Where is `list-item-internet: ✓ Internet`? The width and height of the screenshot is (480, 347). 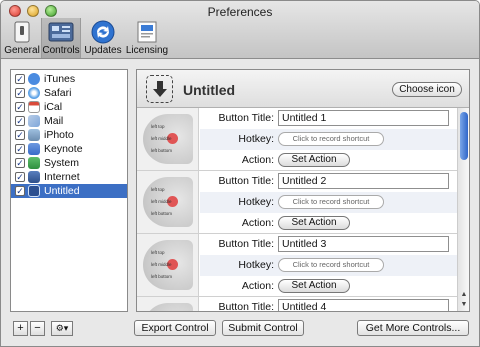
list-item-internet: ✓ Internet is located at coordinates (69, 177).